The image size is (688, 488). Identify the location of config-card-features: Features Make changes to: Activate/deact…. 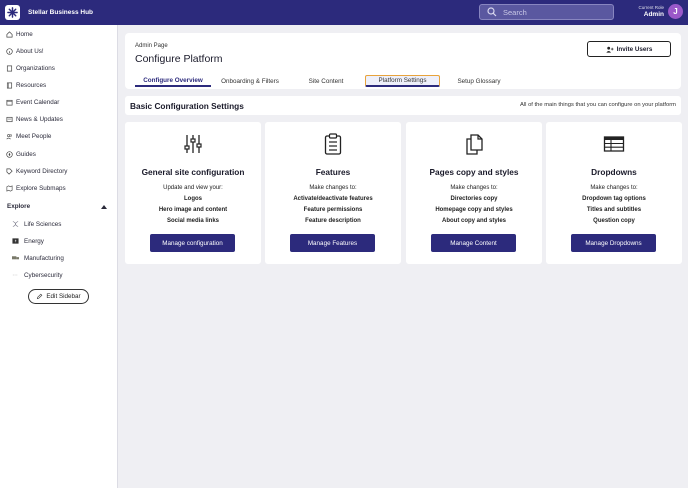
(333, 193).